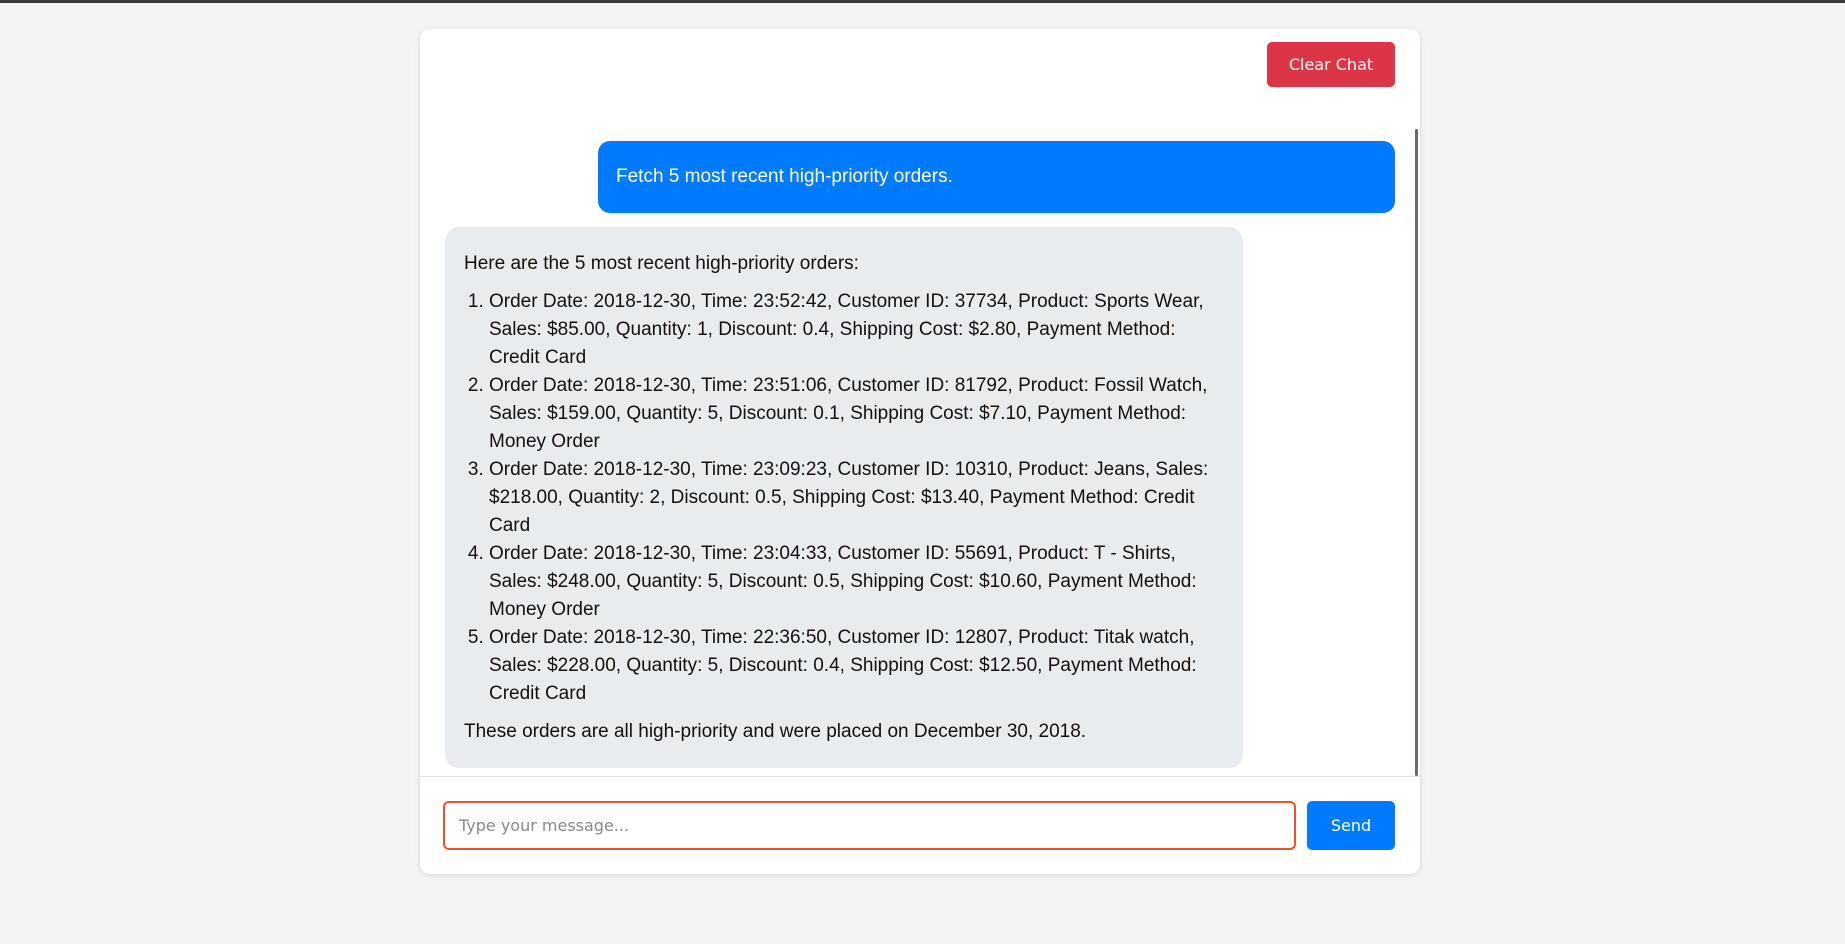  What do you see at coordinates (1416, 452) in the screenshot?
I see `message-list-scrollbar` at bounding box center [1416, 452].